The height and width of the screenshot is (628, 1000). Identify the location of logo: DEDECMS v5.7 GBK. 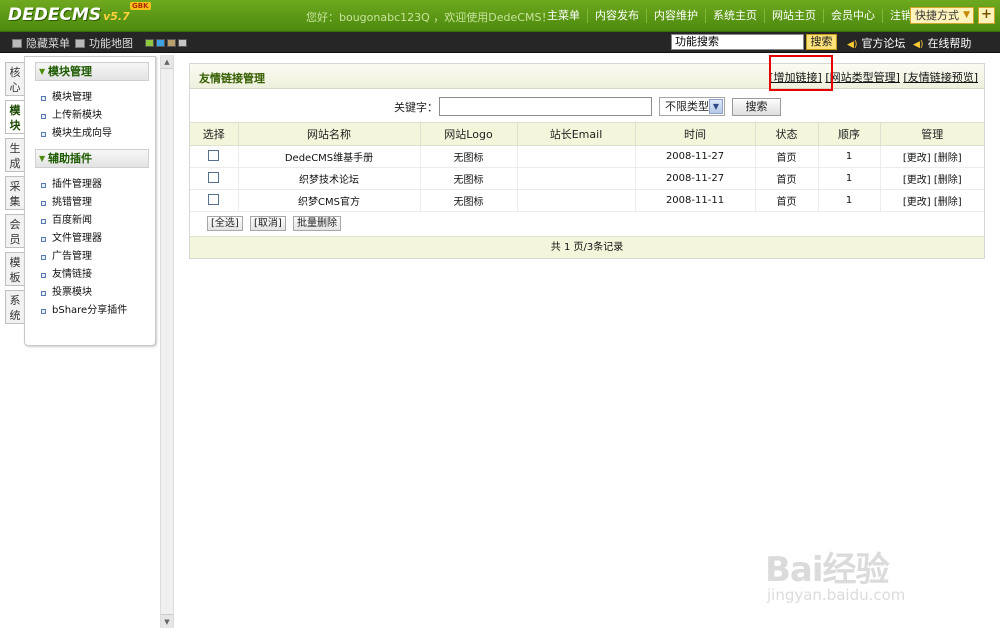
(79, 14).